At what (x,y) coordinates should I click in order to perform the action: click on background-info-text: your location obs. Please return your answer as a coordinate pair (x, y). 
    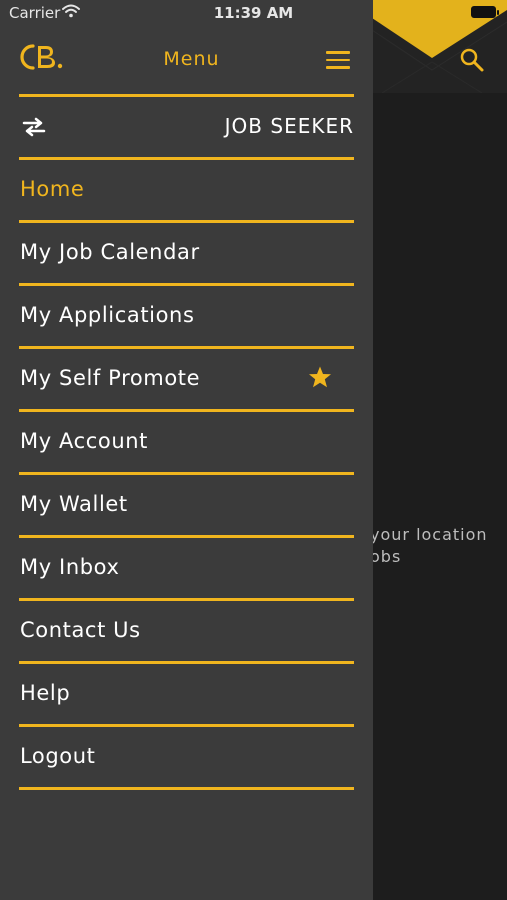
    Looking at the image, I should click on (429, 546).